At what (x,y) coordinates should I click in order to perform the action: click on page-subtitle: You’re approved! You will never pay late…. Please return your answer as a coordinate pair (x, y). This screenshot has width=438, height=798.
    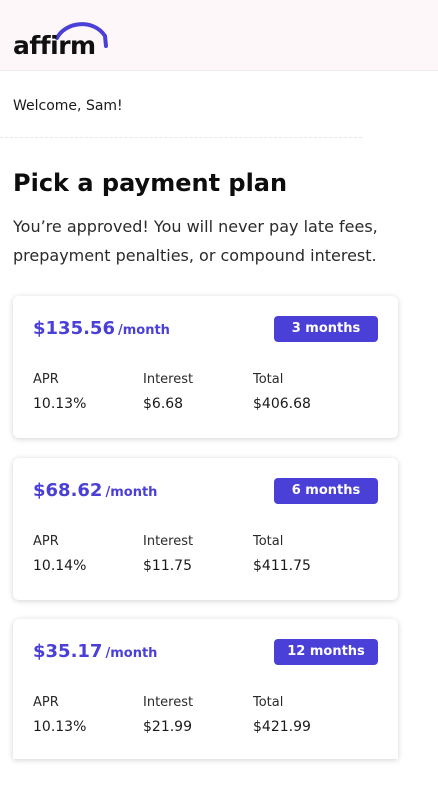
    Looking at the image, I should click on (195, 241).